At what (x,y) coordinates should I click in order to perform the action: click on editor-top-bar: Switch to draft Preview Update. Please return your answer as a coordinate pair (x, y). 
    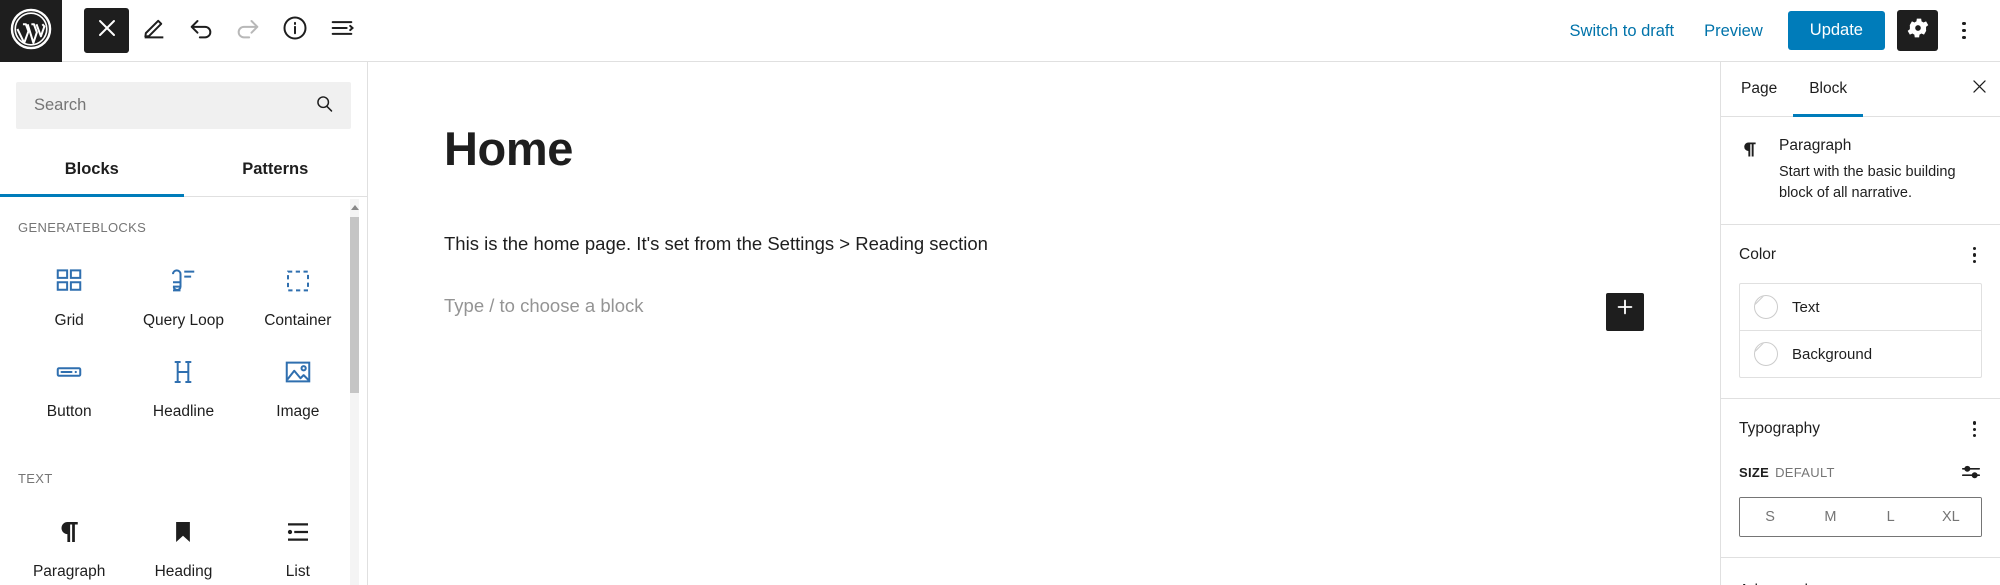
    Looking at the image, I should click on (1000, 31).